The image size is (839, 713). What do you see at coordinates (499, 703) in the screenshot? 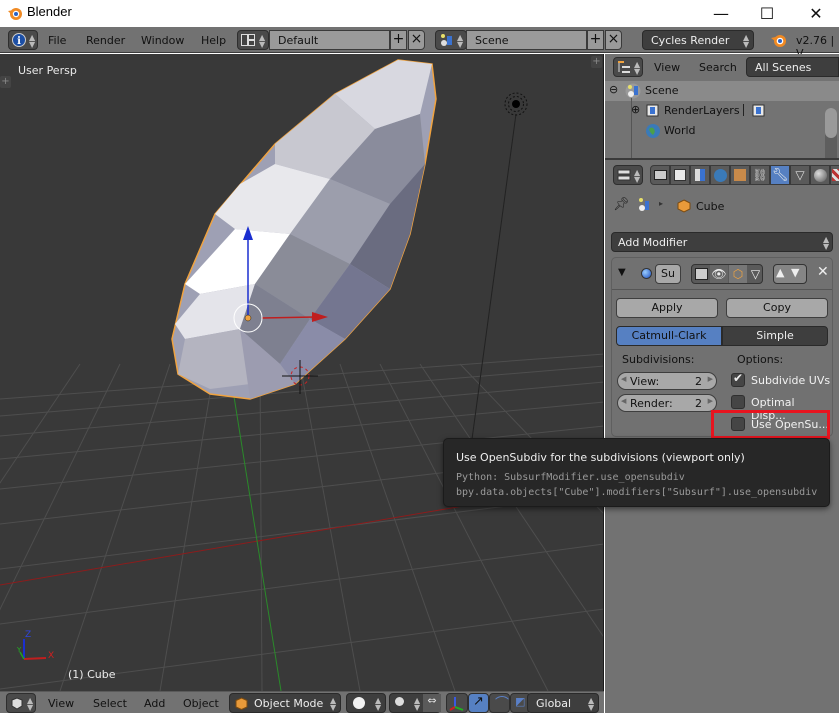
I see `rotate-manipulator: ⌒` at bounding box center [499, 703].